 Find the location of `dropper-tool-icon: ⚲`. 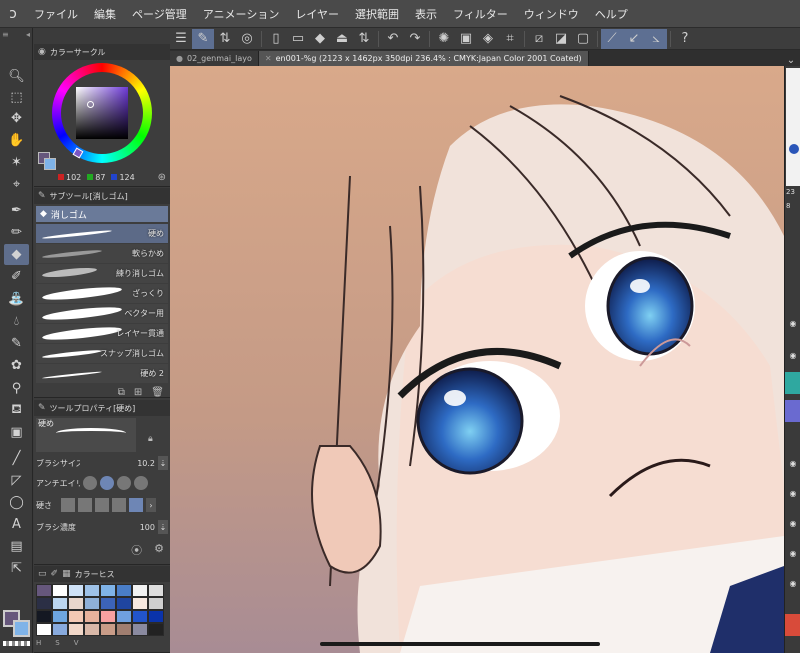

dropper-tool-icon: ⚲ is located at coordinates (16, 388).